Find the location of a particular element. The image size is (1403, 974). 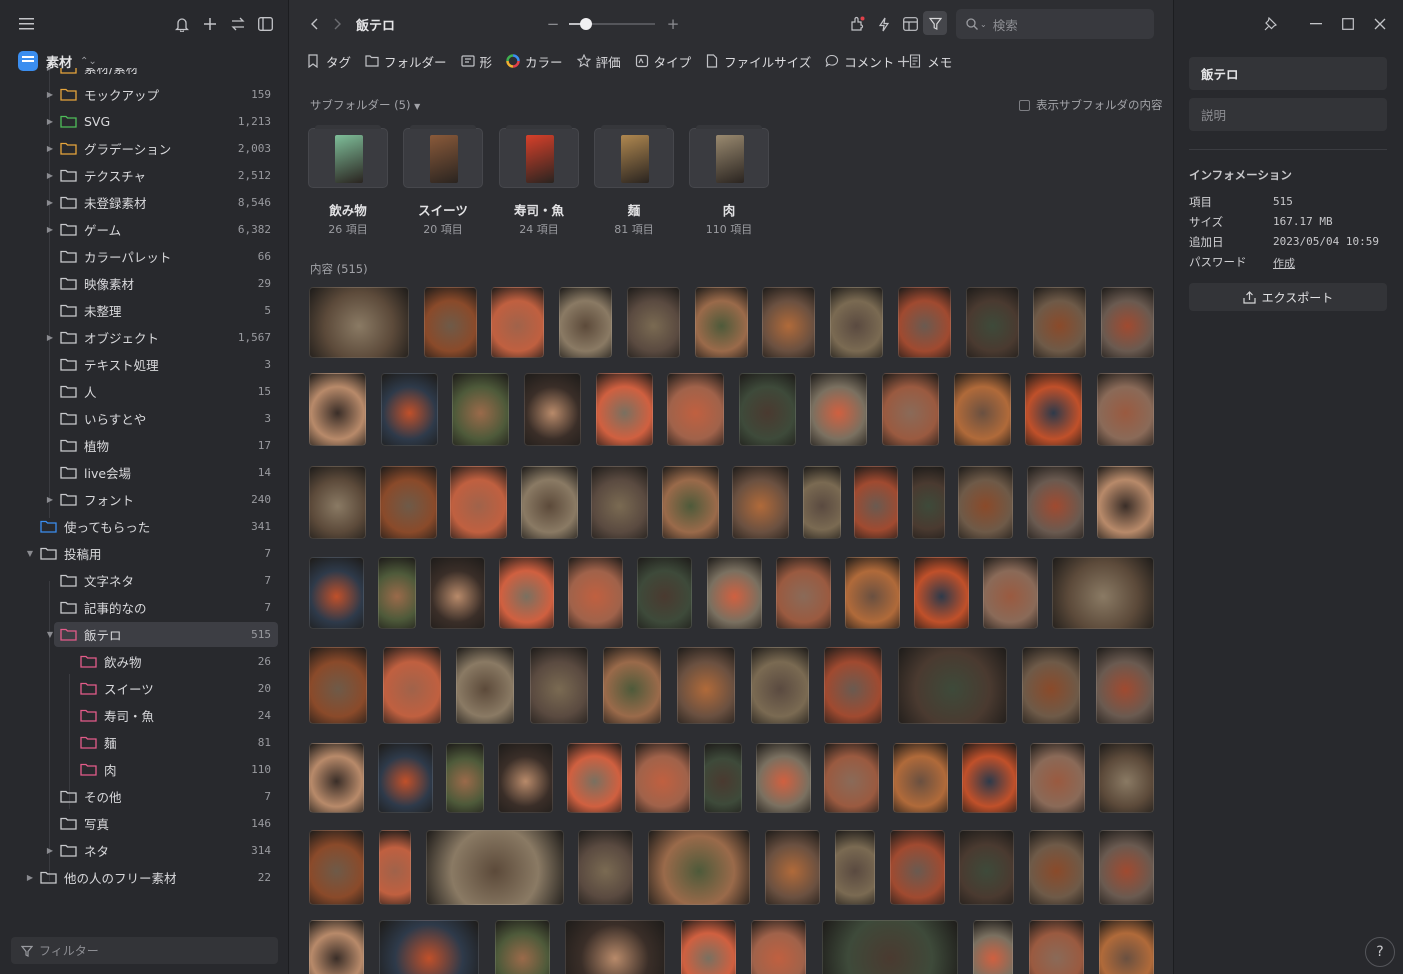

filter-file-type: タイプ is located at coordinates (663, 61).